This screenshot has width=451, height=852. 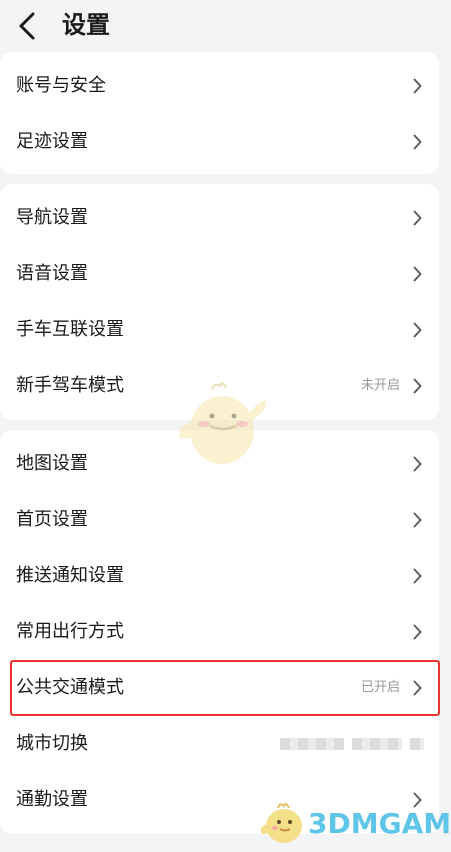 I want to click on chick-logo-icon, so click(x=281, y=822).